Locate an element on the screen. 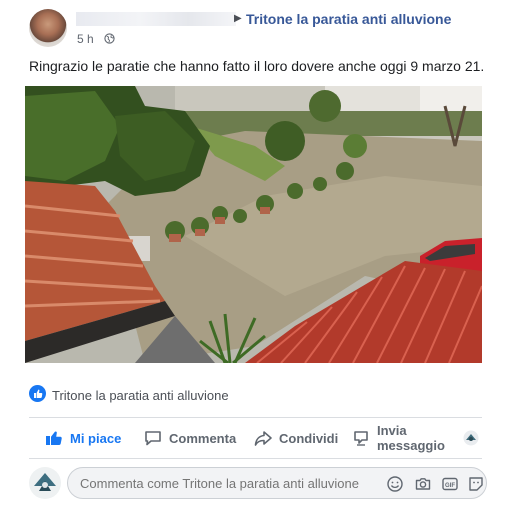  comment-composer: GIF is located at coordinates (277, 483).